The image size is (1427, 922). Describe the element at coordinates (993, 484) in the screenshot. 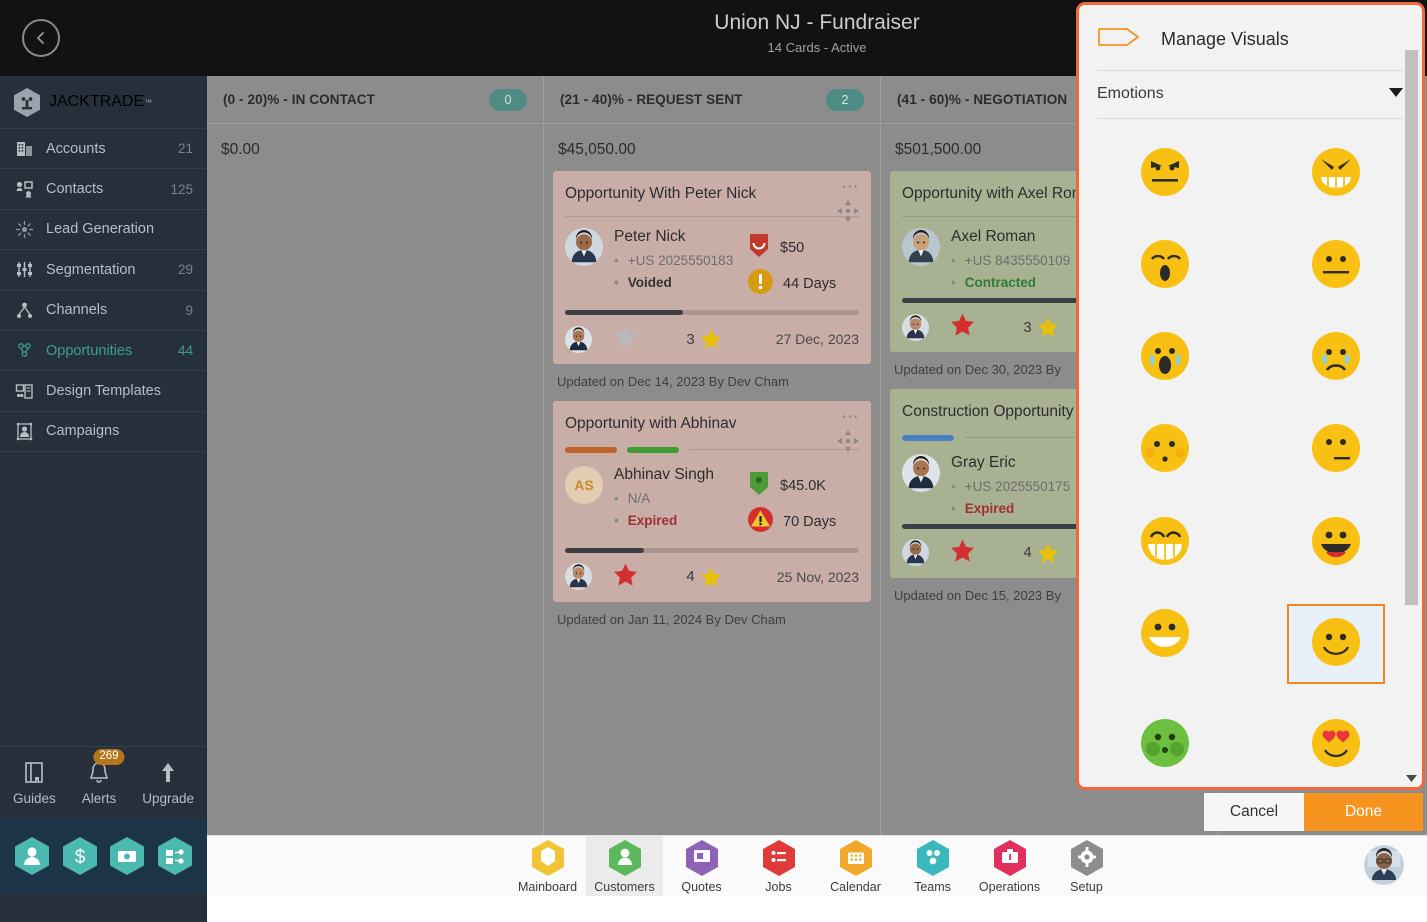

I see `card-person-block: Gray Eric+US 2025550175Expired` at that location.